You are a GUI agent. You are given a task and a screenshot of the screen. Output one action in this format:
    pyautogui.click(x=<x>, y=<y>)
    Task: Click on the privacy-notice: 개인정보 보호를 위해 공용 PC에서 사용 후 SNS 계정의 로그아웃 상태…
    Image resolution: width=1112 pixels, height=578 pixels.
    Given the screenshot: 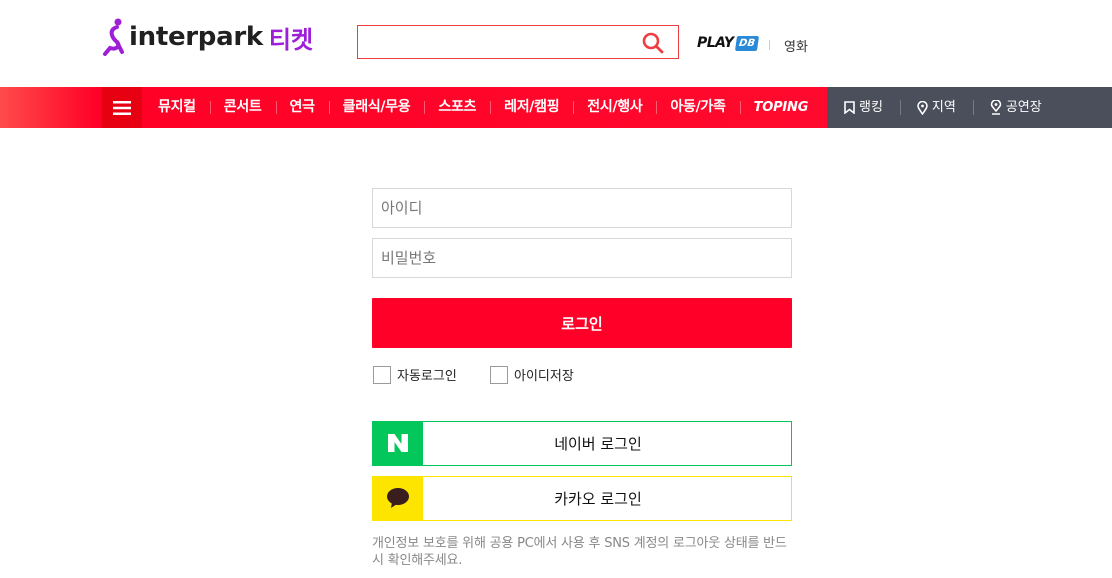 What is the action you would take?
    pyautogui.click(x=579, y=552)
    